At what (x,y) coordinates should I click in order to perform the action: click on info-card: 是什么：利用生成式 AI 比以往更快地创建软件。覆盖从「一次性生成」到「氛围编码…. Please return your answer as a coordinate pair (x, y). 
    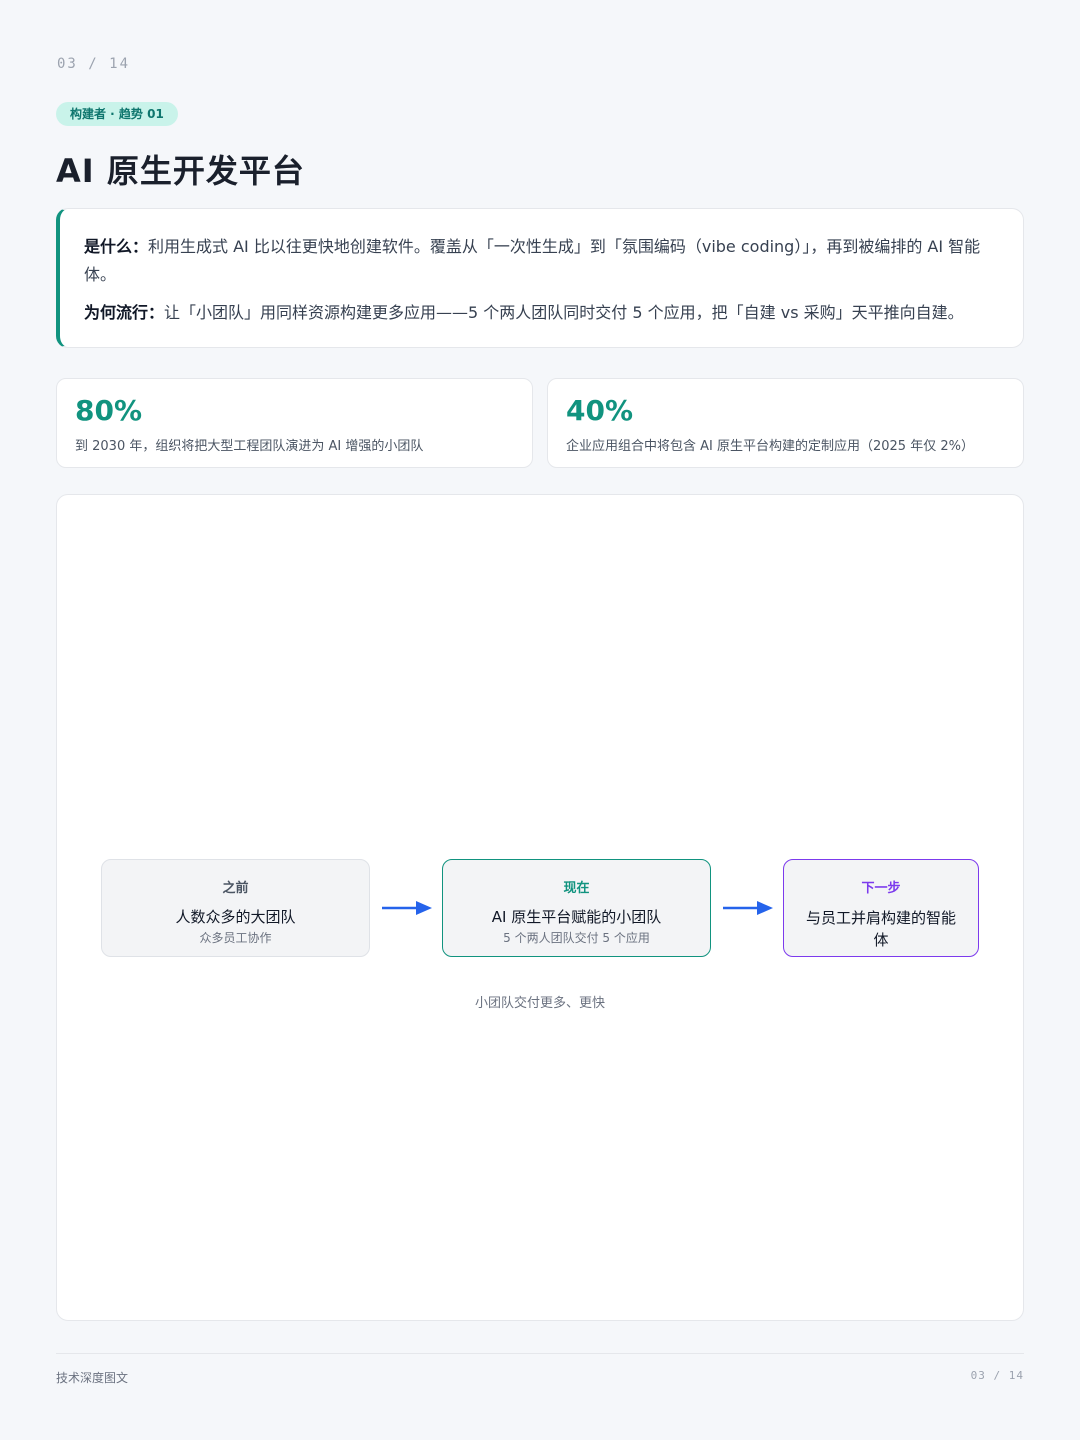
    Looking at the image, I should click on (540, 278).